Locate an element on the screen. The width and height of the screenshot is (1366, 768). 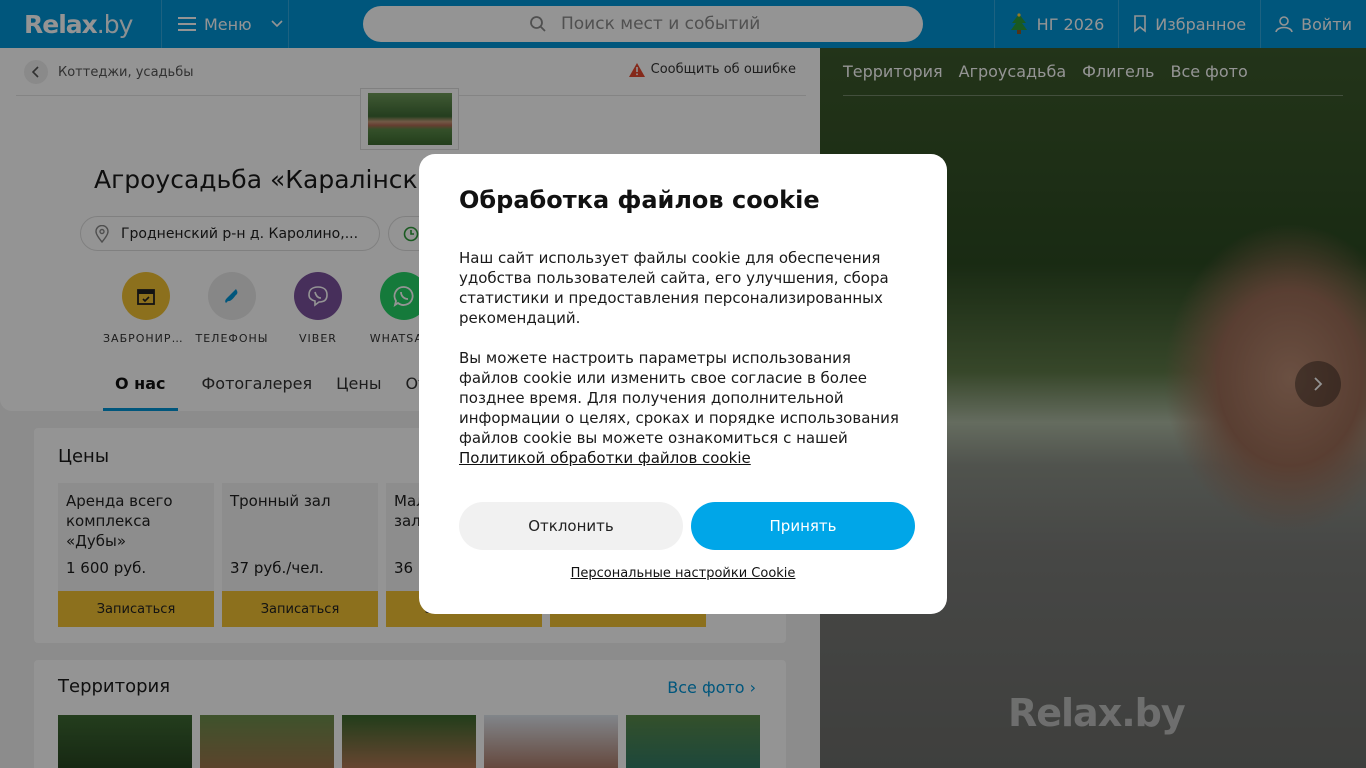
personal-settings: Персональные настройки Cookie is located at coordinates (683, 573).